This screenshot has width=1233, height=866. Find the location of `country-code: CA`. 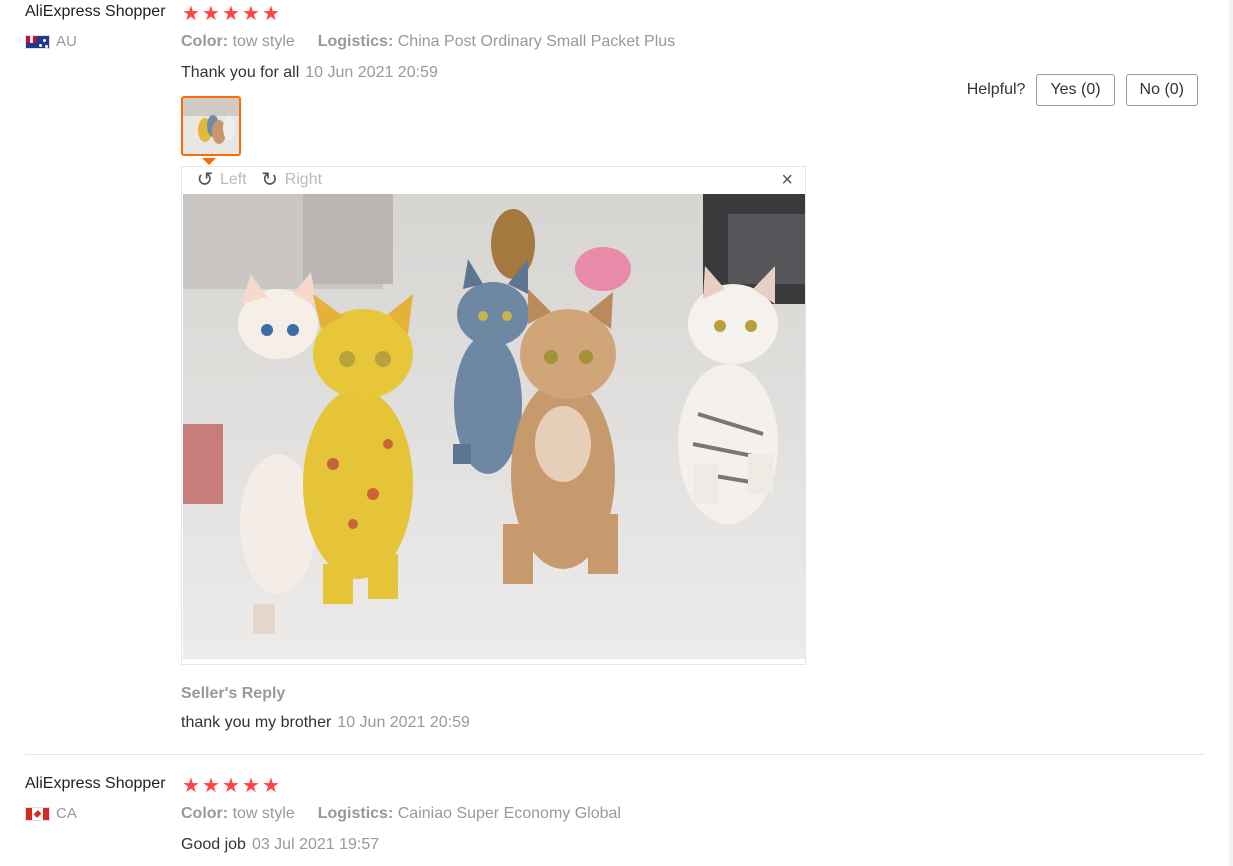

country-code: CA is located at coordinates (66, 813).